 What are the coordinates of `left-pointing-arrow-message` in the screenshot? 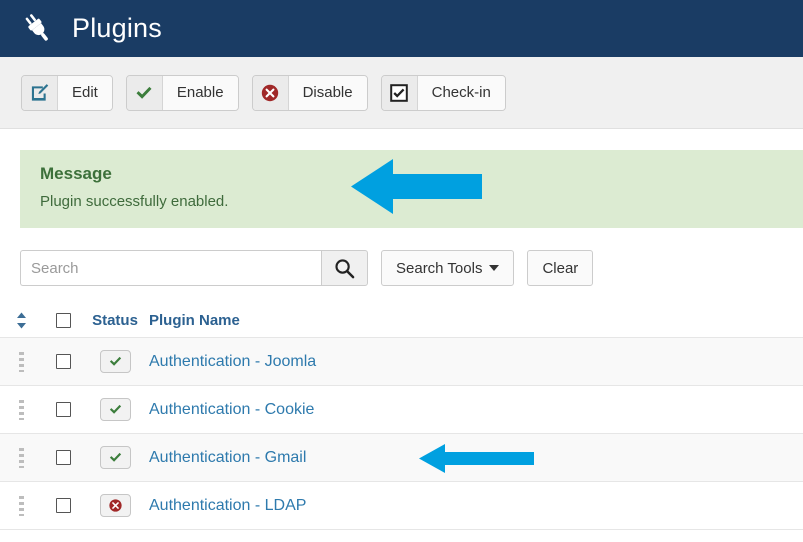 It's located at (416, 186).